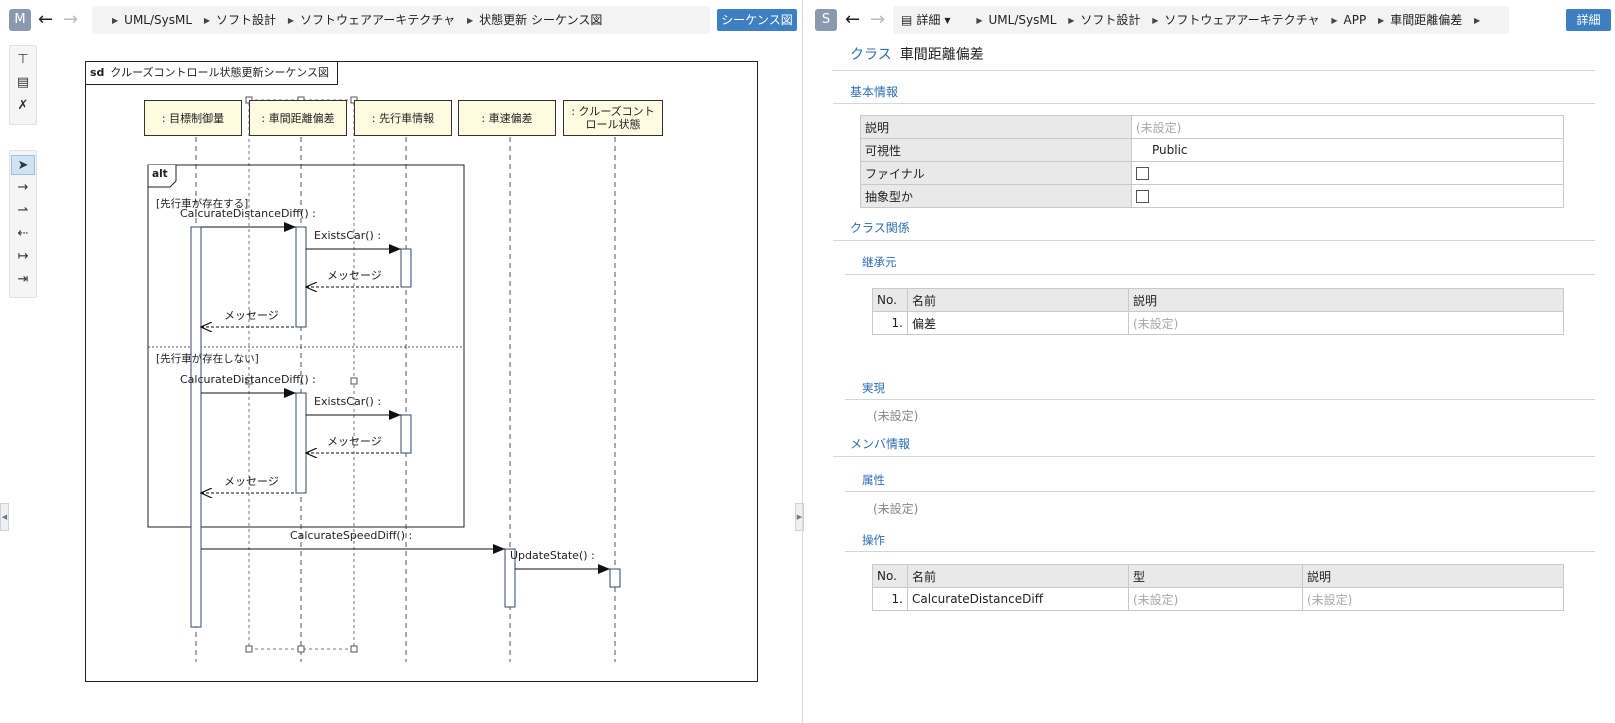  What do you see at coordinates (928, 20) in the screenshot?
I see `view-mode-dropdown: 詳細` at bounding box center [928, 20].